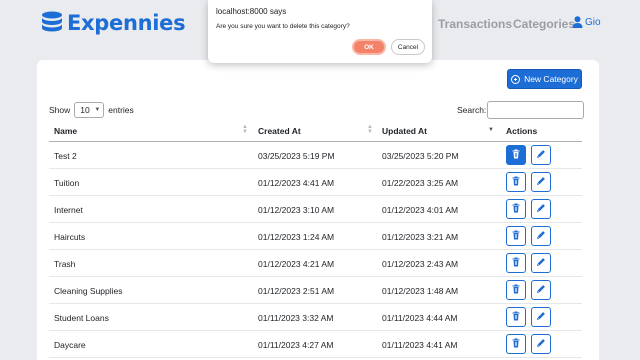 This screenshot has width=640, height=360. What do you see at coordinates (296, 318) in the screenshot?
I see `created-at: 01/11/2023 3:32 AM` at bounding box center [296, 318].